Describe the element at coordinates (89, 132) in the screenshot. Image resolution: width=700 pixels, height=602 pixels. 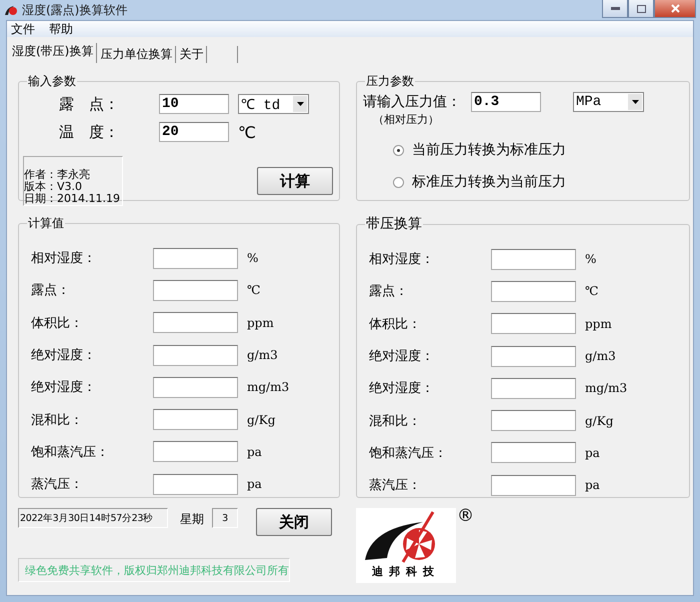
I see `field-label: 温 度：` at that location.